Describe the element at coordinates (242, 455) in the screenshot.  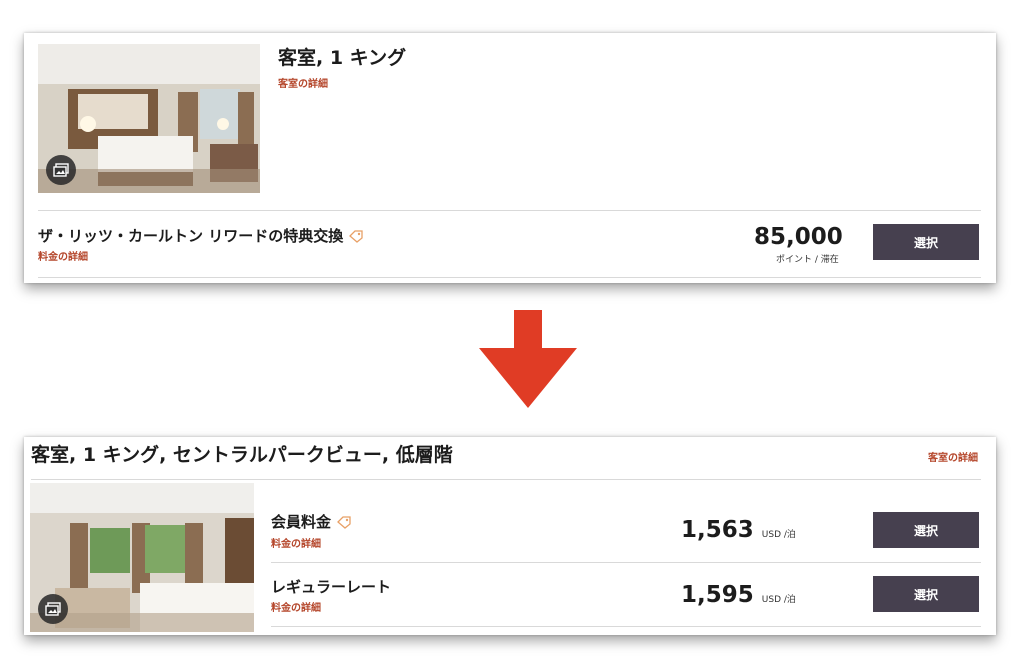
I see `room-title: 客室, 1 キング, セントラルパークビュー, 低層階` at that location.